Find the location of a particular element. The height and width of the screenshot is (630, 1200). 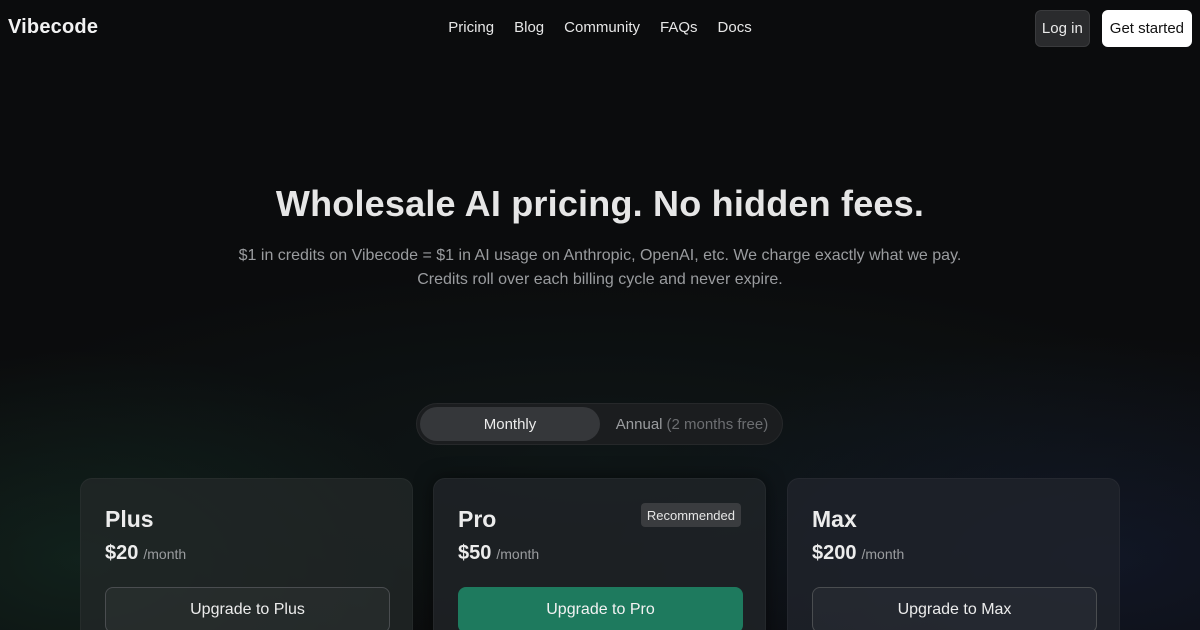

nav-item-community: Community is located at coordinates (602, 27).